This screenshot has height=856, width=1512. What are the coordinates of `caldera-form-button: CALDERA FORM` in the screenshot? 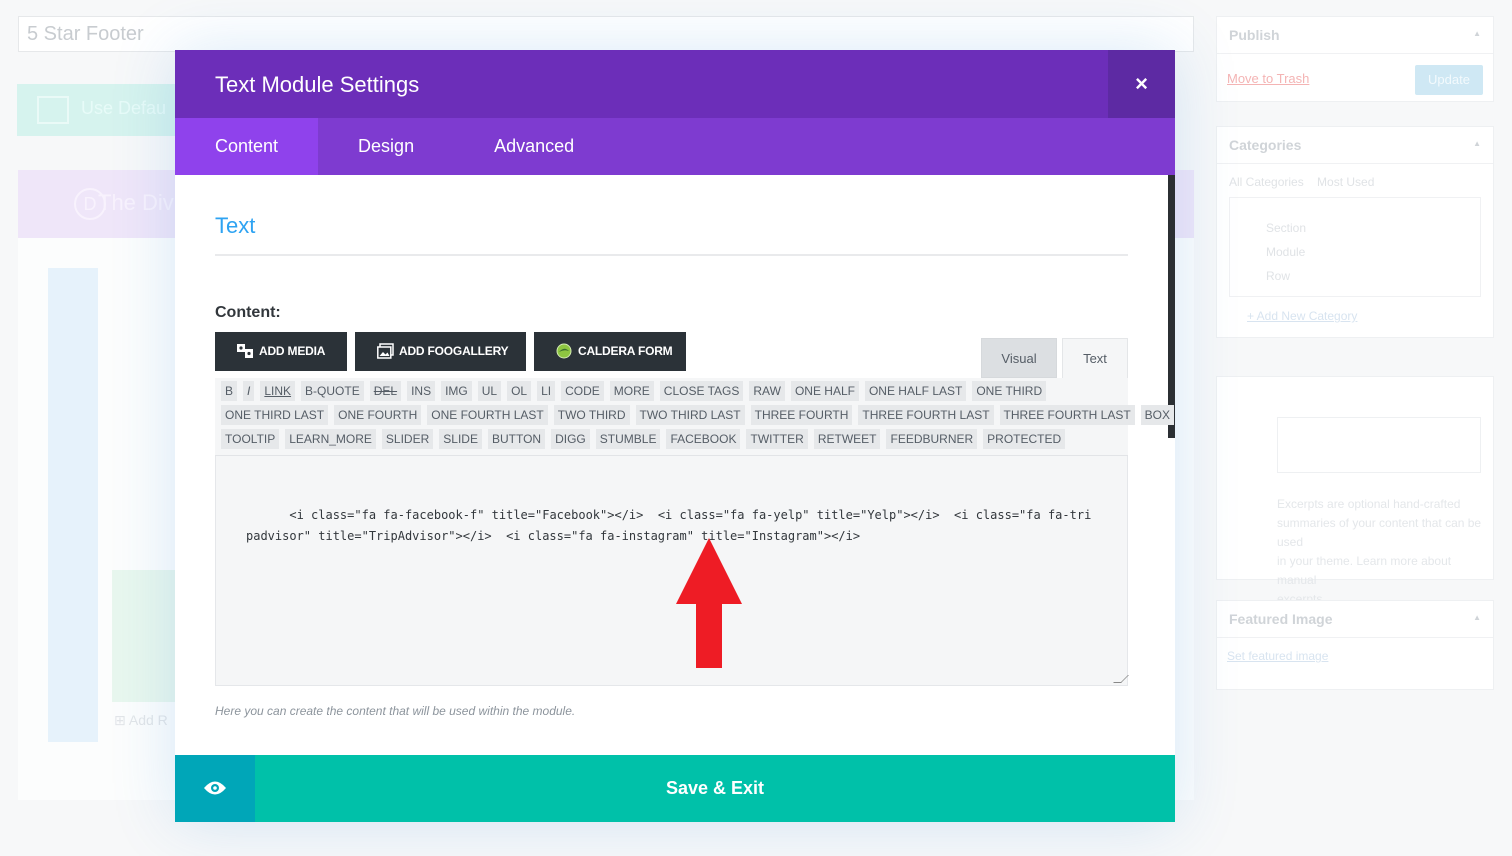 It's located at (610, 351).